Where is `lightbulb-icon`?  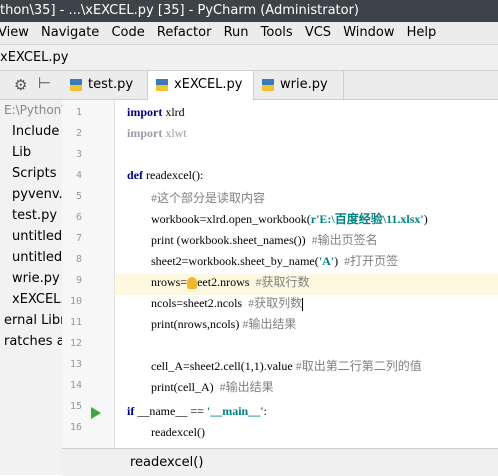
lightbulb-icon is located at coordinates (192, 283).